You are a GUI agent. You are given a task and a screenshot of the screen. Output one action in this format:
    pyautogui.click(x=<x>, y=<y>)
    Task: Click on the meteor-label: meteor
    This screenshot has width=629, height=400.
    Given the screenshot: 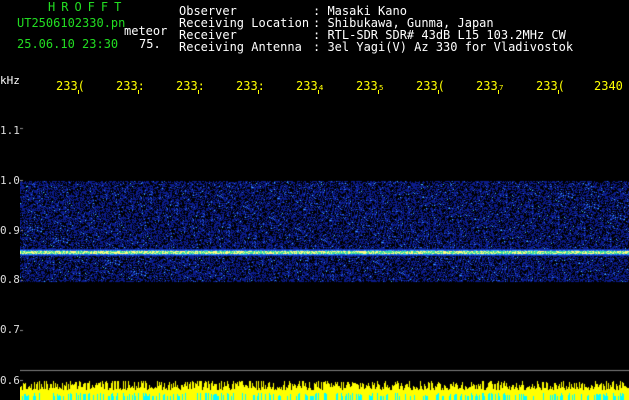 What is the action you would take?
    pyautogui.click(x=146, y=31)
    